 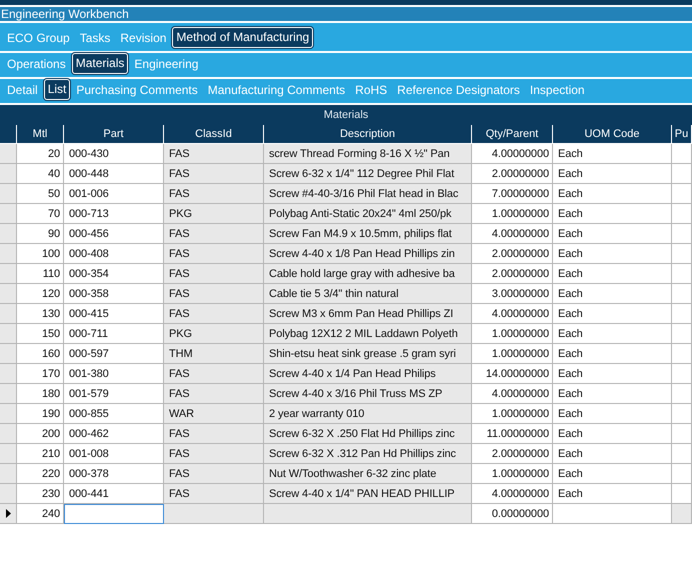 What do you see at coordinates (95, 38) in the screenshot?
I see `tab: Tasks` at bounding box center [95, 38].